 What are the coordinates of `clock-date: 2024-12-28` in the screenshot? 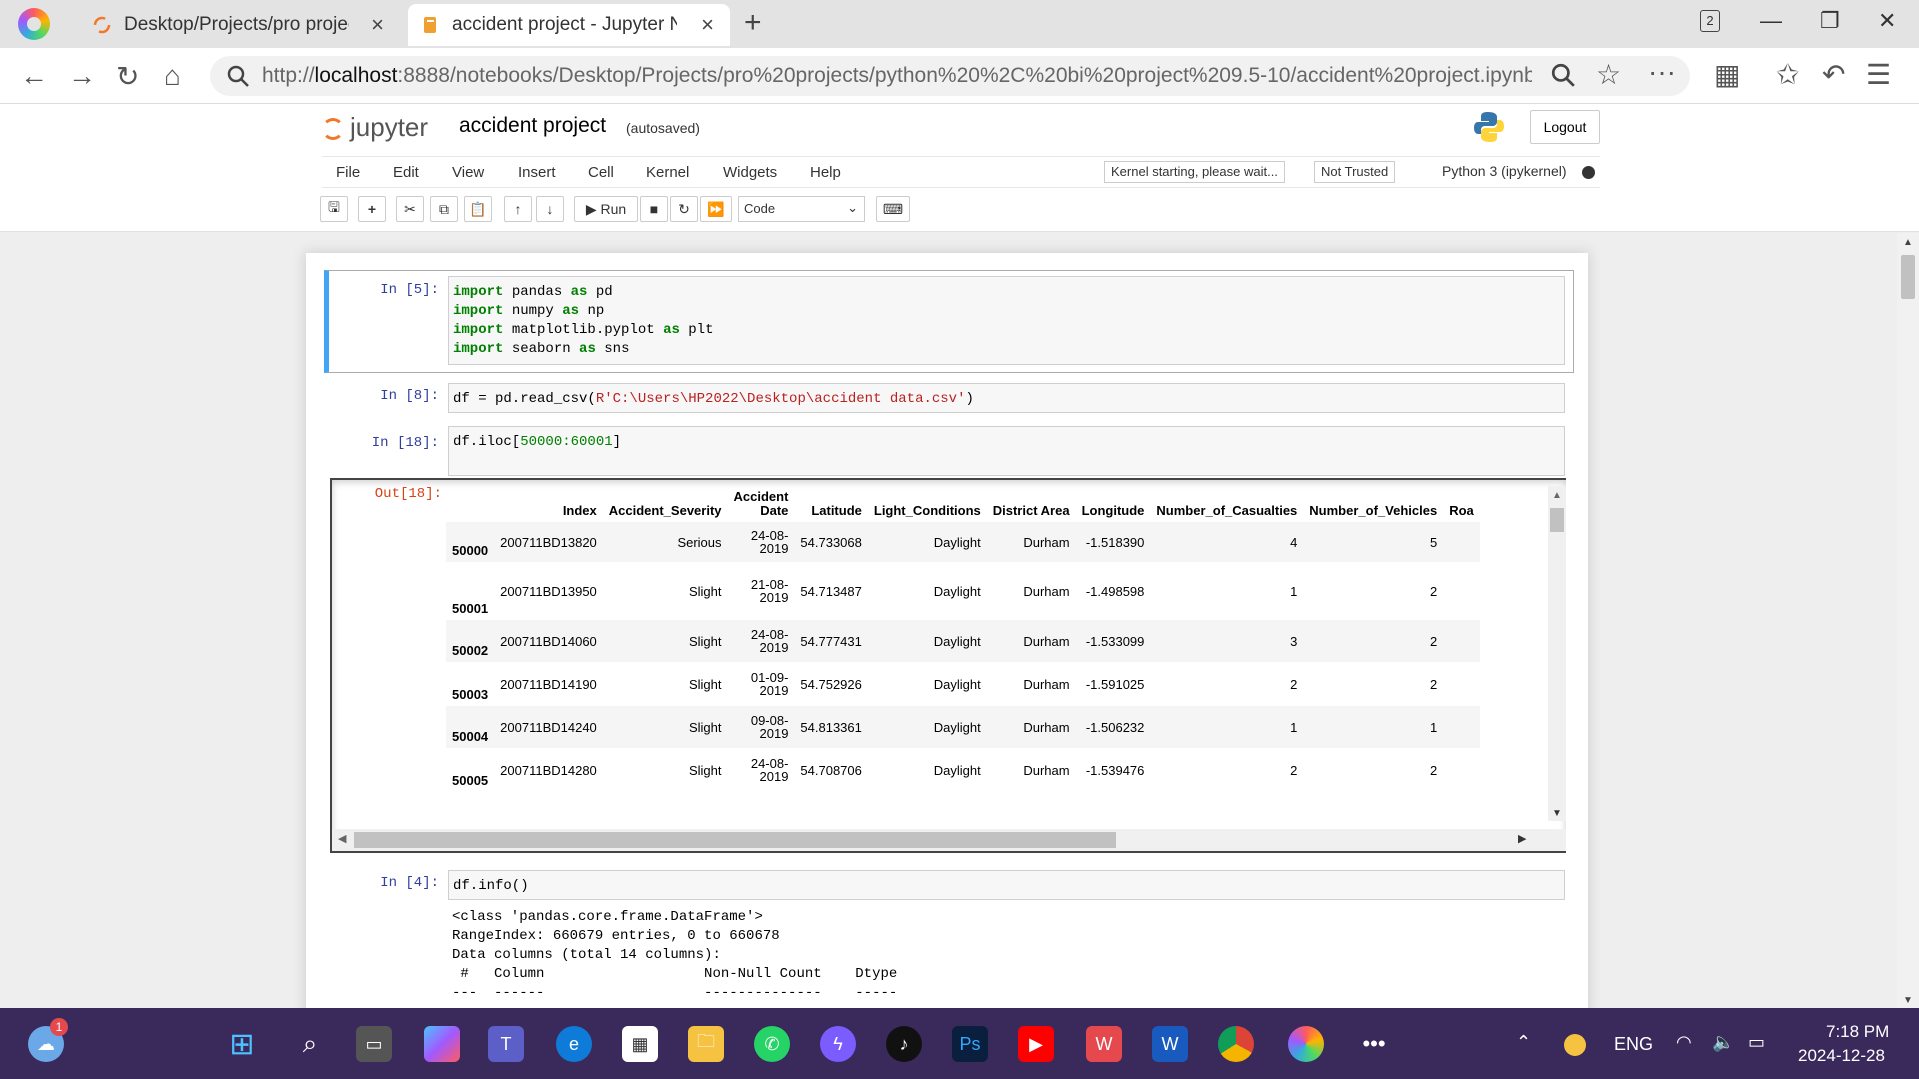 It's located at (1841, 1056).